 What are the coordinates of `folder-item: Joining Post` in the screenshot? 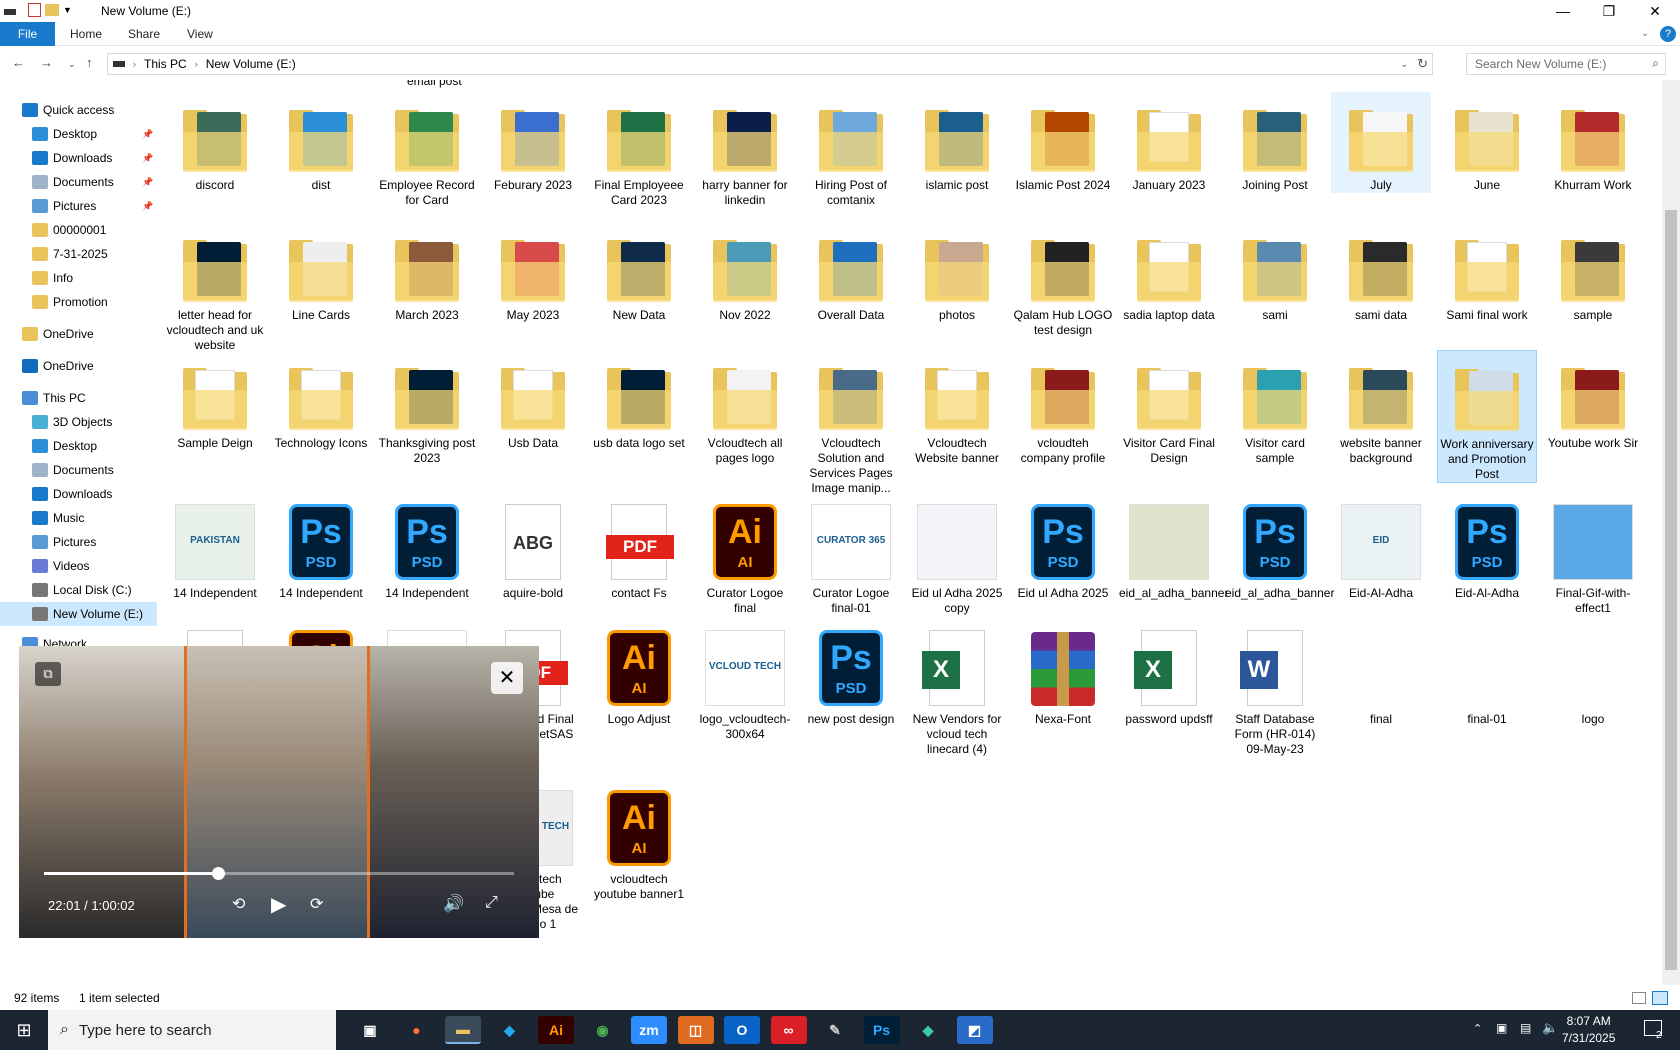 It's located at (1275, 142).